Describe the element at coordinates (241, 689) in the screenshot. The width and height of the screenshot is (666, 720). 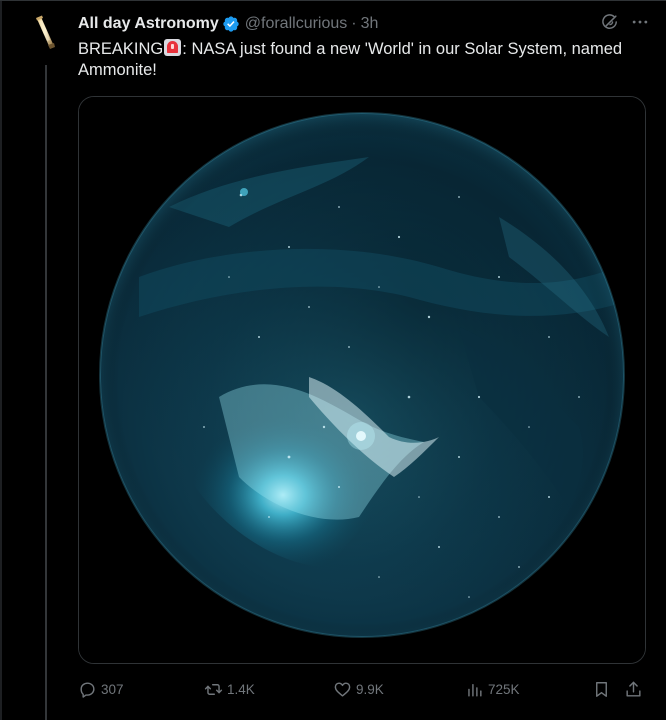
I see `repost-count: 1.4K` at that location.